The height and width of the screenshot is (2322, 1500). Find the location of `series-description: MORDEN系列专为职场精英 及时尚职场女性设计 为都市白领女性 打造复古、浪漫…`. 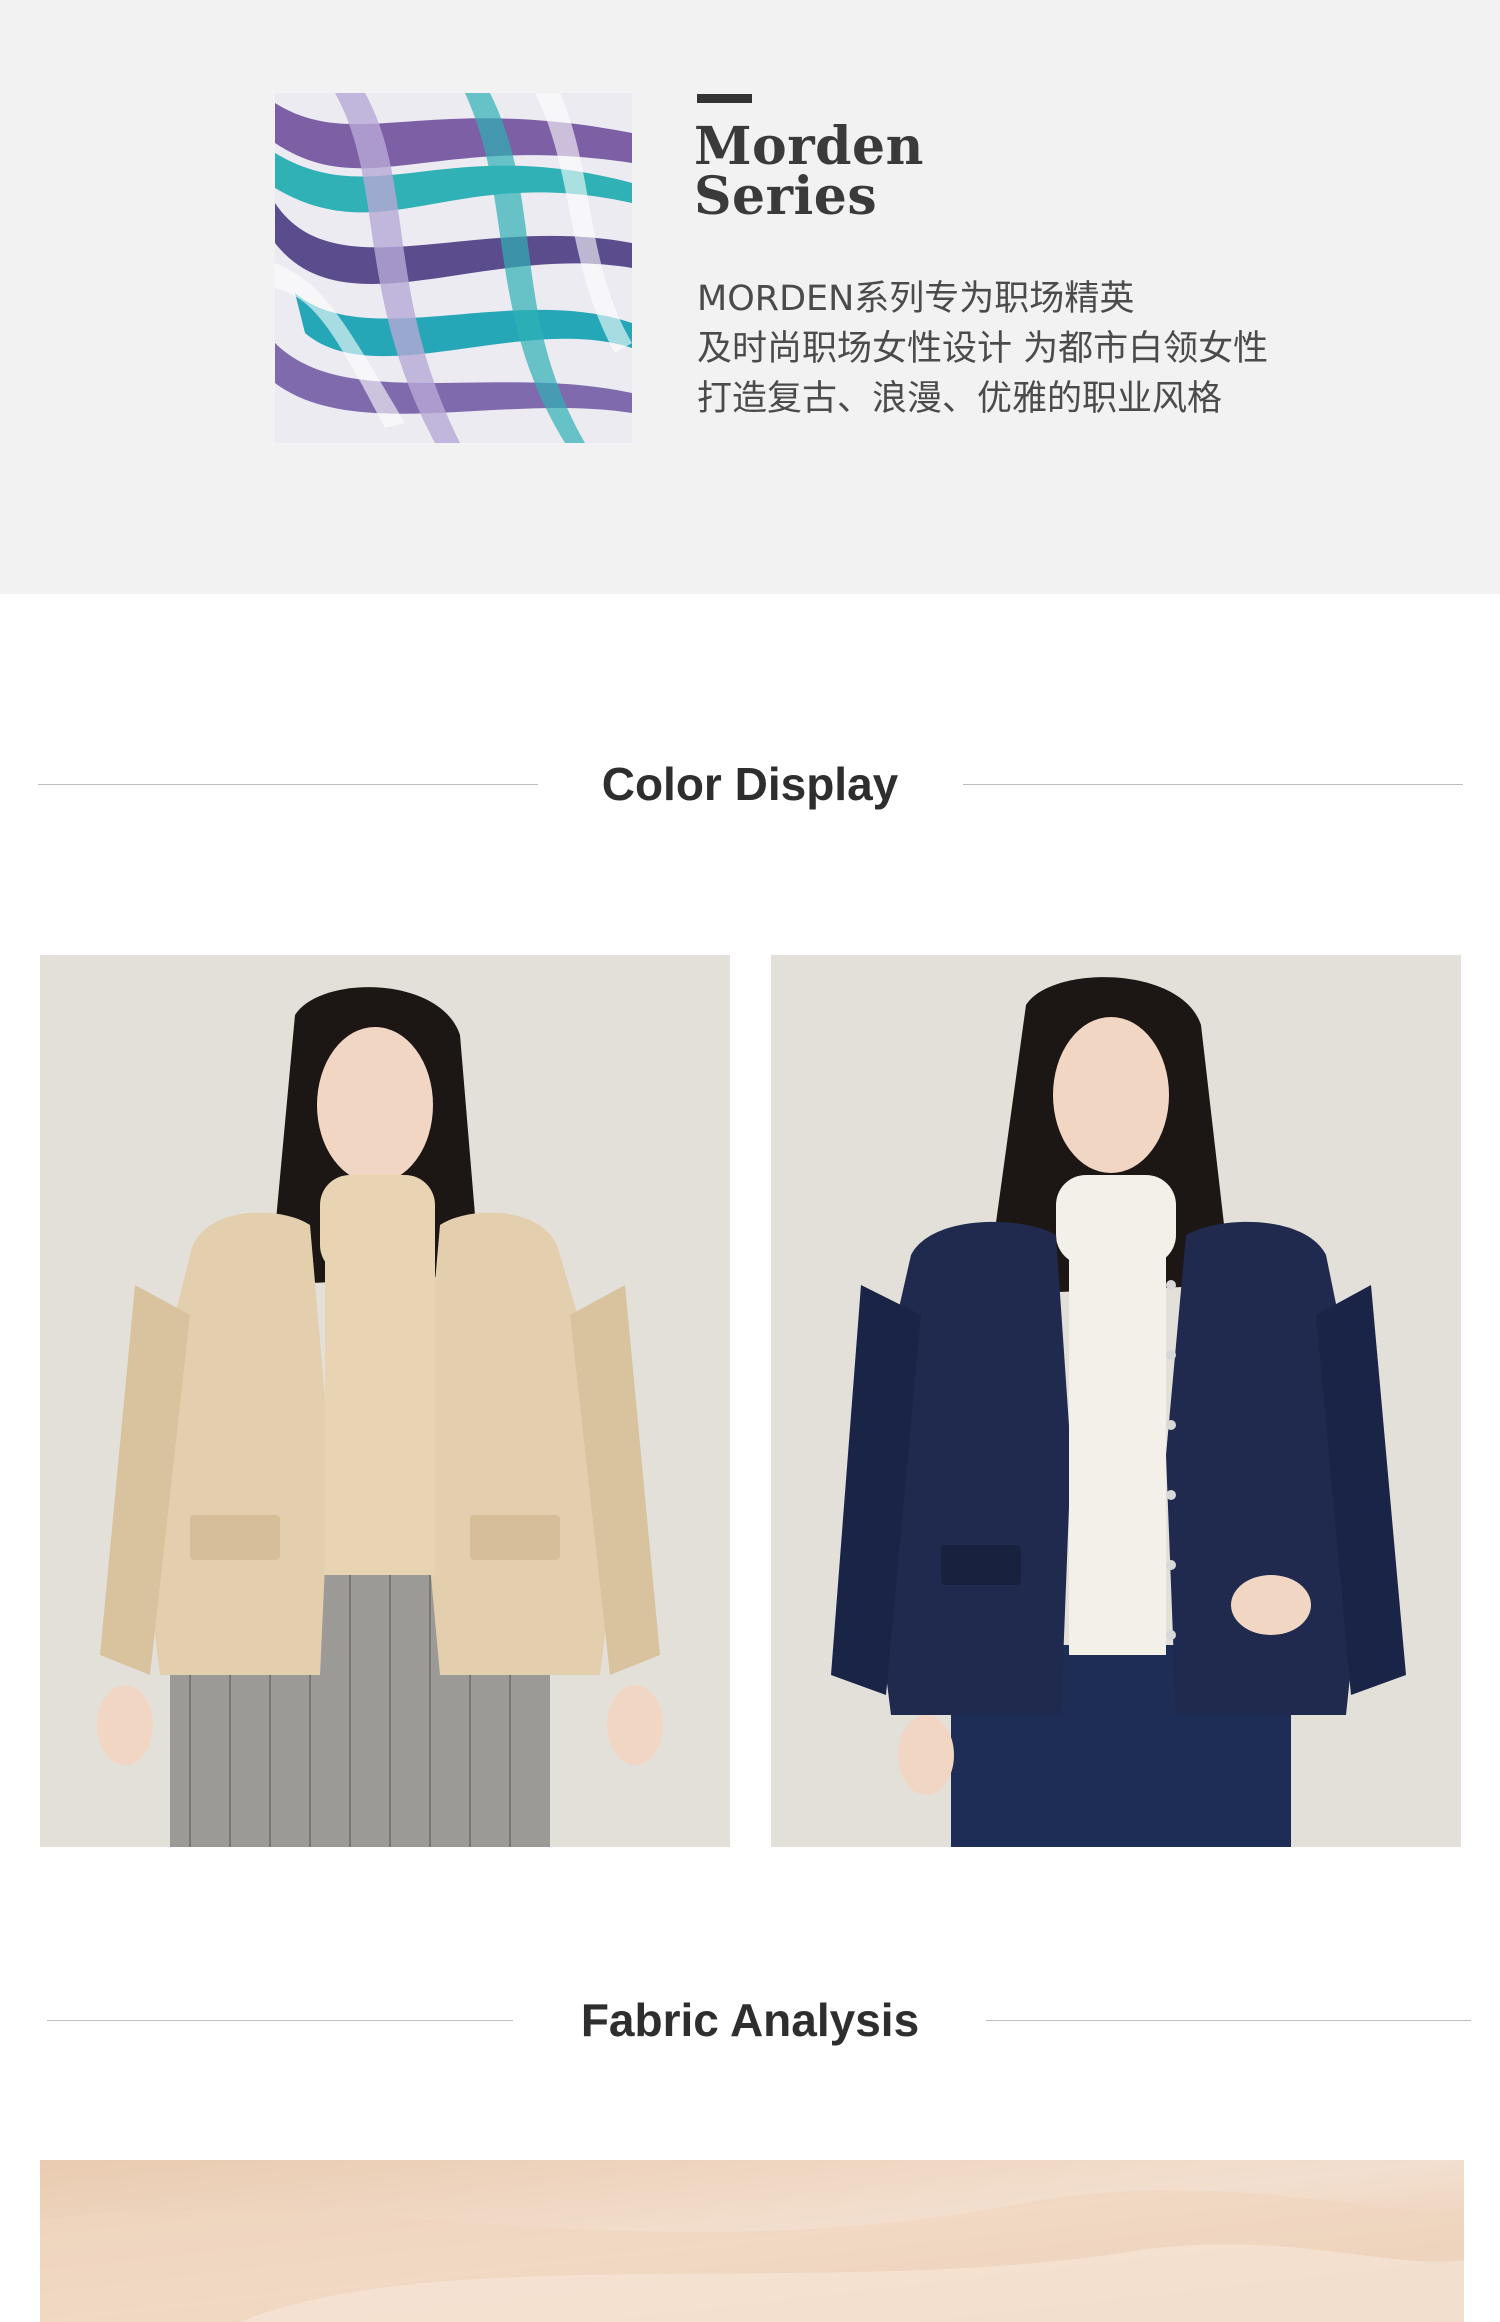

series-description: MORDEN系列专为职场精英 及时尚职场女性设计 为都市白领女性 打造复古、浪漫… is located at coordinates (1077, 349).